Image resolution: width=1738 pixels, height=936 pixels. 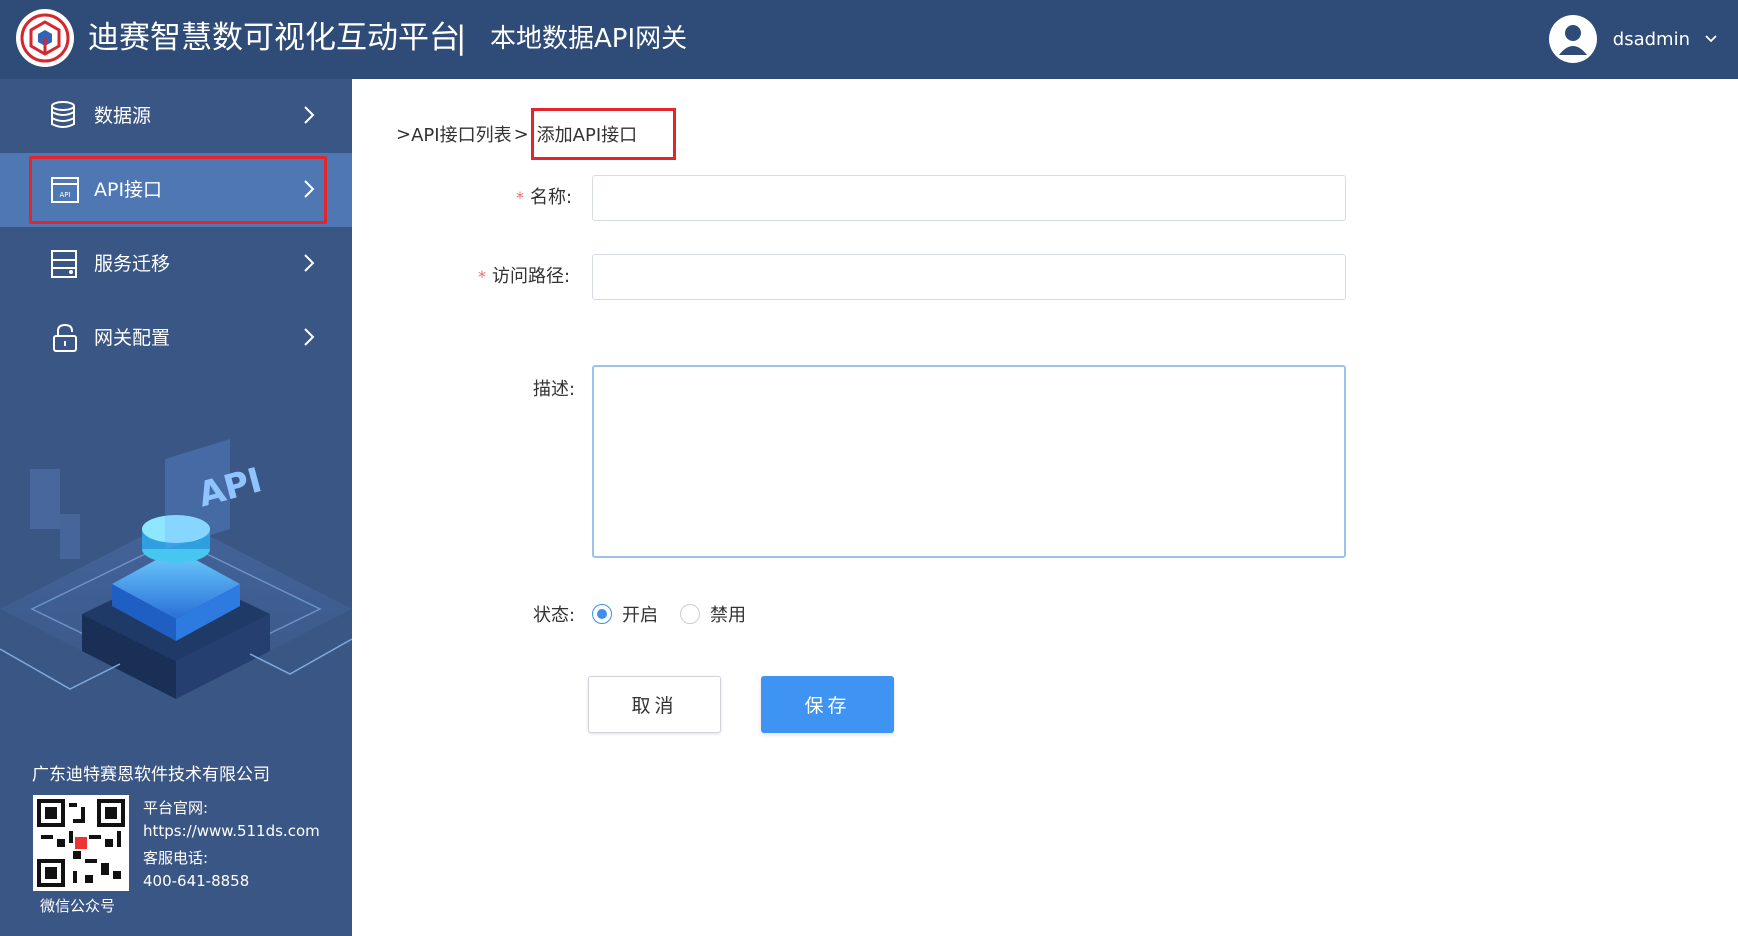 I want to click on path-label: * 访问路径:, so click(x=524, y=276).